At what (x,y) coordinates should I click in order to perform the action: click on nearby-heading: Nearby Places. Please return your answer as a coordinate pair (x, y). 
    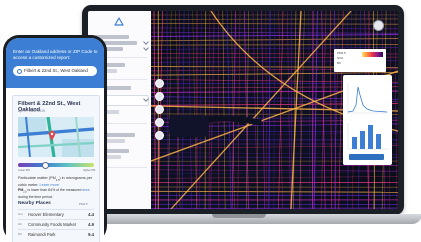
    Looking at the image, I should click on (34, 203).